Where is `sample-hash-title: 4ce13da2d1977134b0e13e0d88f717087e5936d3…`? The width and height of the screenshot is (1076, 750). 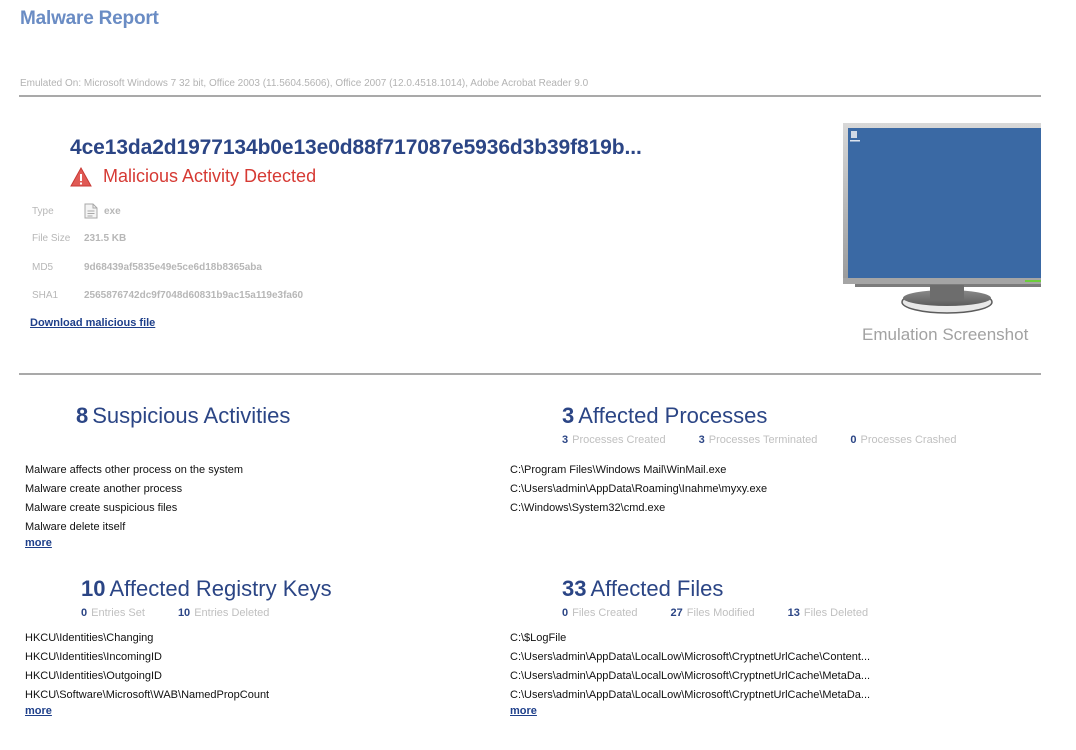 sample-hash-title: 4ce13da2d1977134b0e13e0d88f717087e5936d3… is located at coordinates (356, 147).